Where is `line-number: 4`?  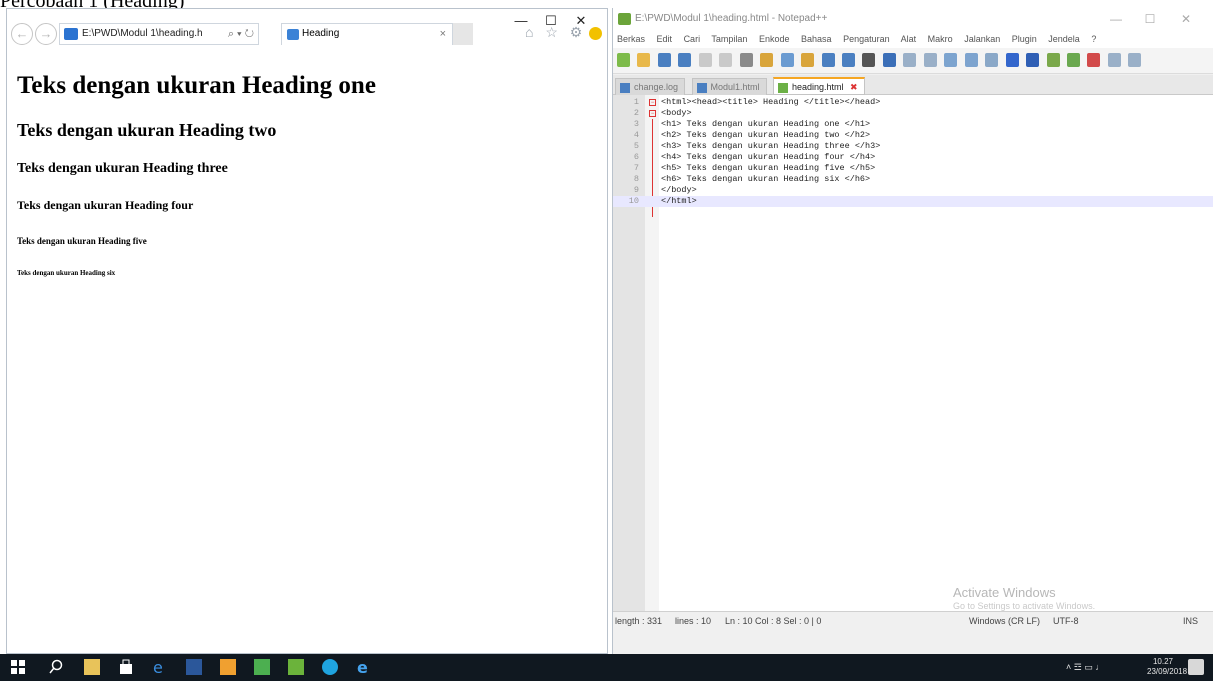 line-number: 4 is located at coordinates (636, 135).